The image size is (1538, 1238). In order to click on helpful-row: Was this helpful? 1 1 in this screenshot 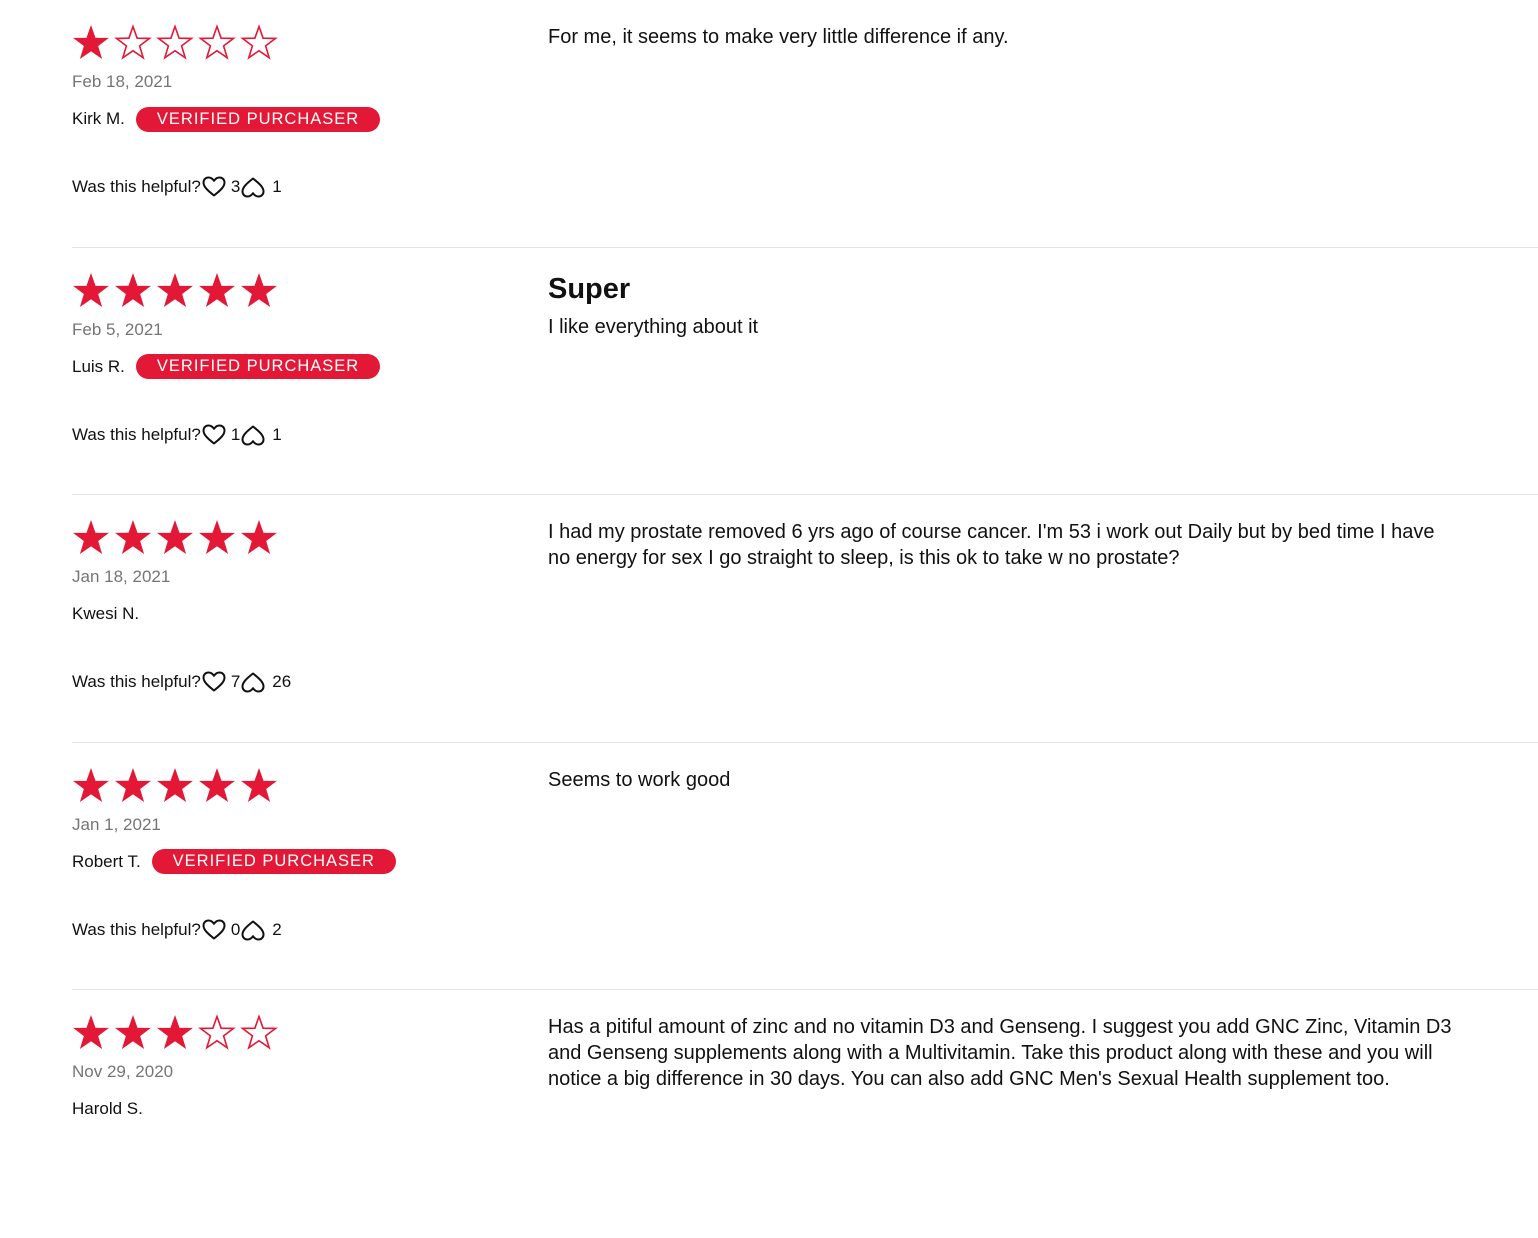, I will do `click(177, 435)`.